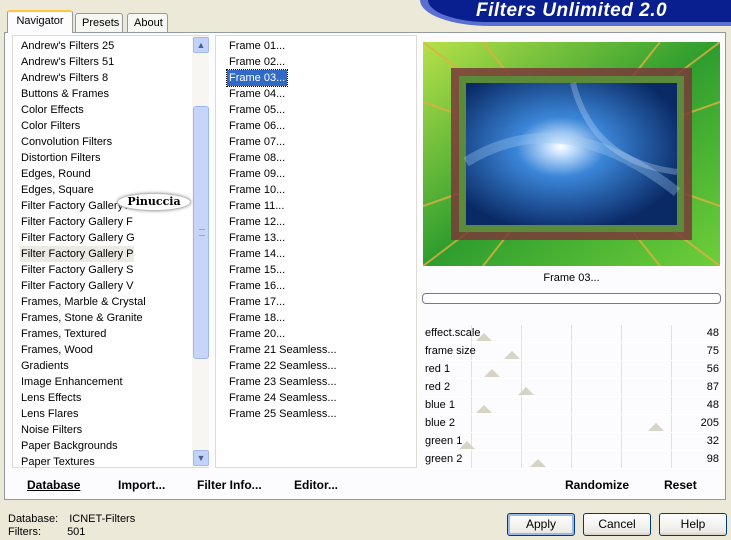 The image size is (731, 540). What do you see at coordinates (102, 519) in the screenshot?
I see `database-status-value: ICNET-Filters` at bounding box center [102, 519].